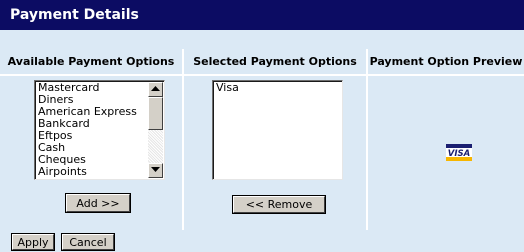 The width and height of the screenshot is (524, 252). I want to click on scroll-thumb, so click(155, 113).